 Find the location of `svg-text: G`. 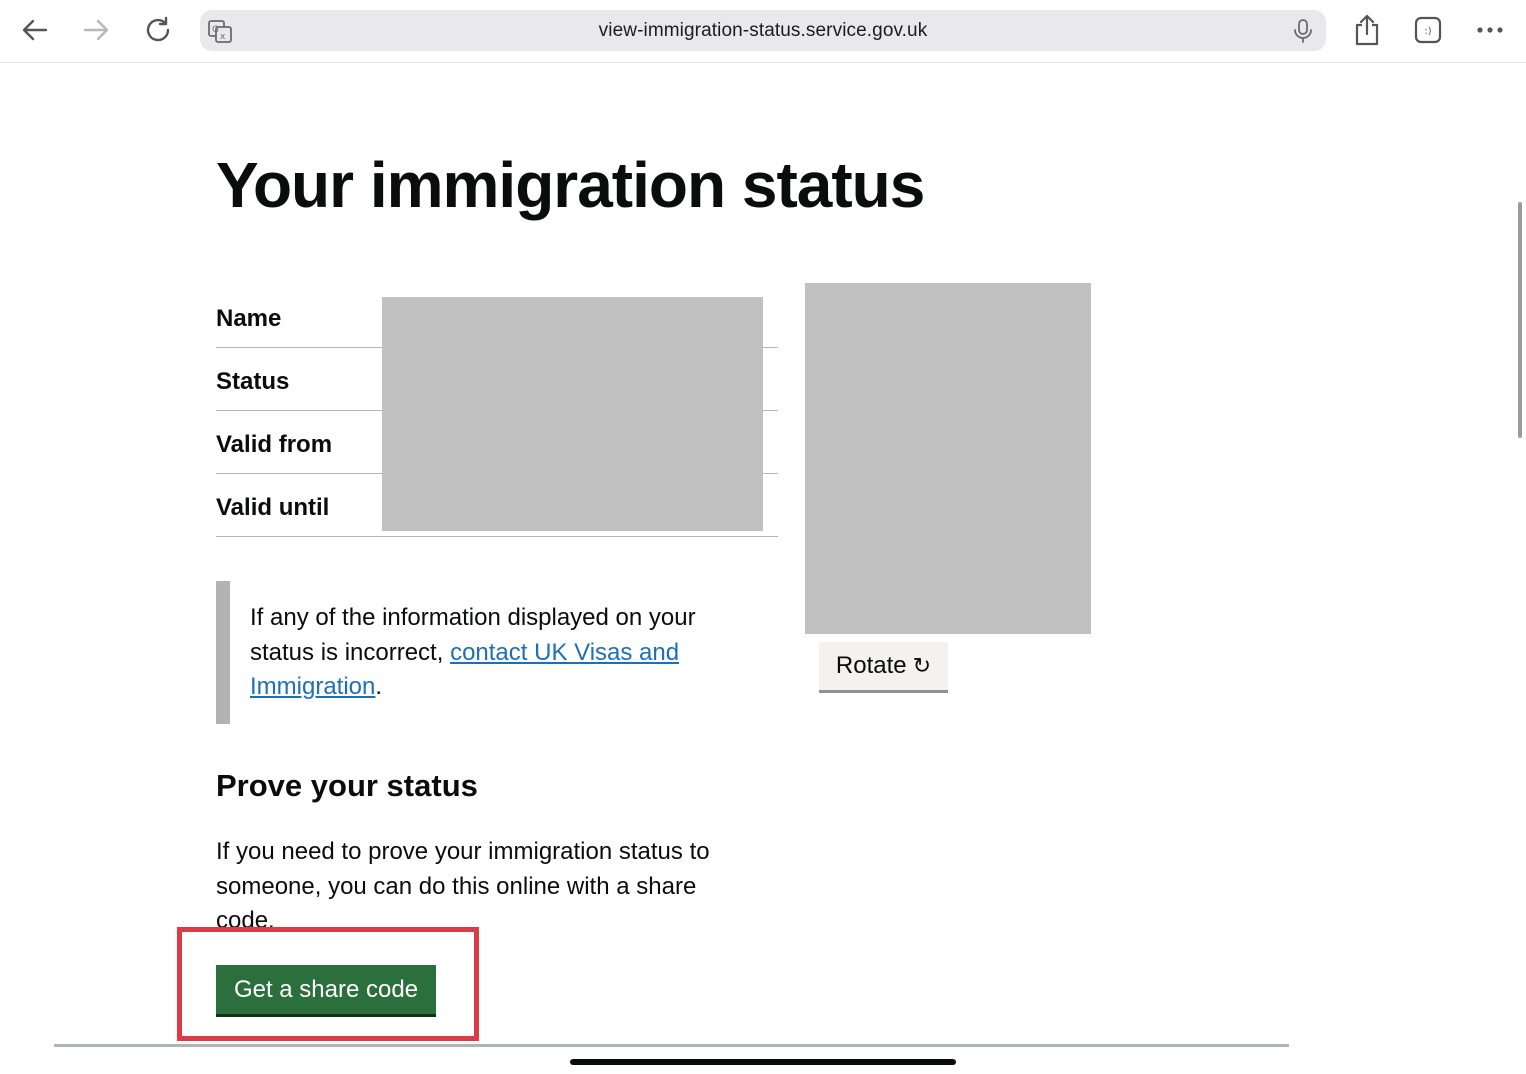

svg-text: G is located at coordinates (215, 30).